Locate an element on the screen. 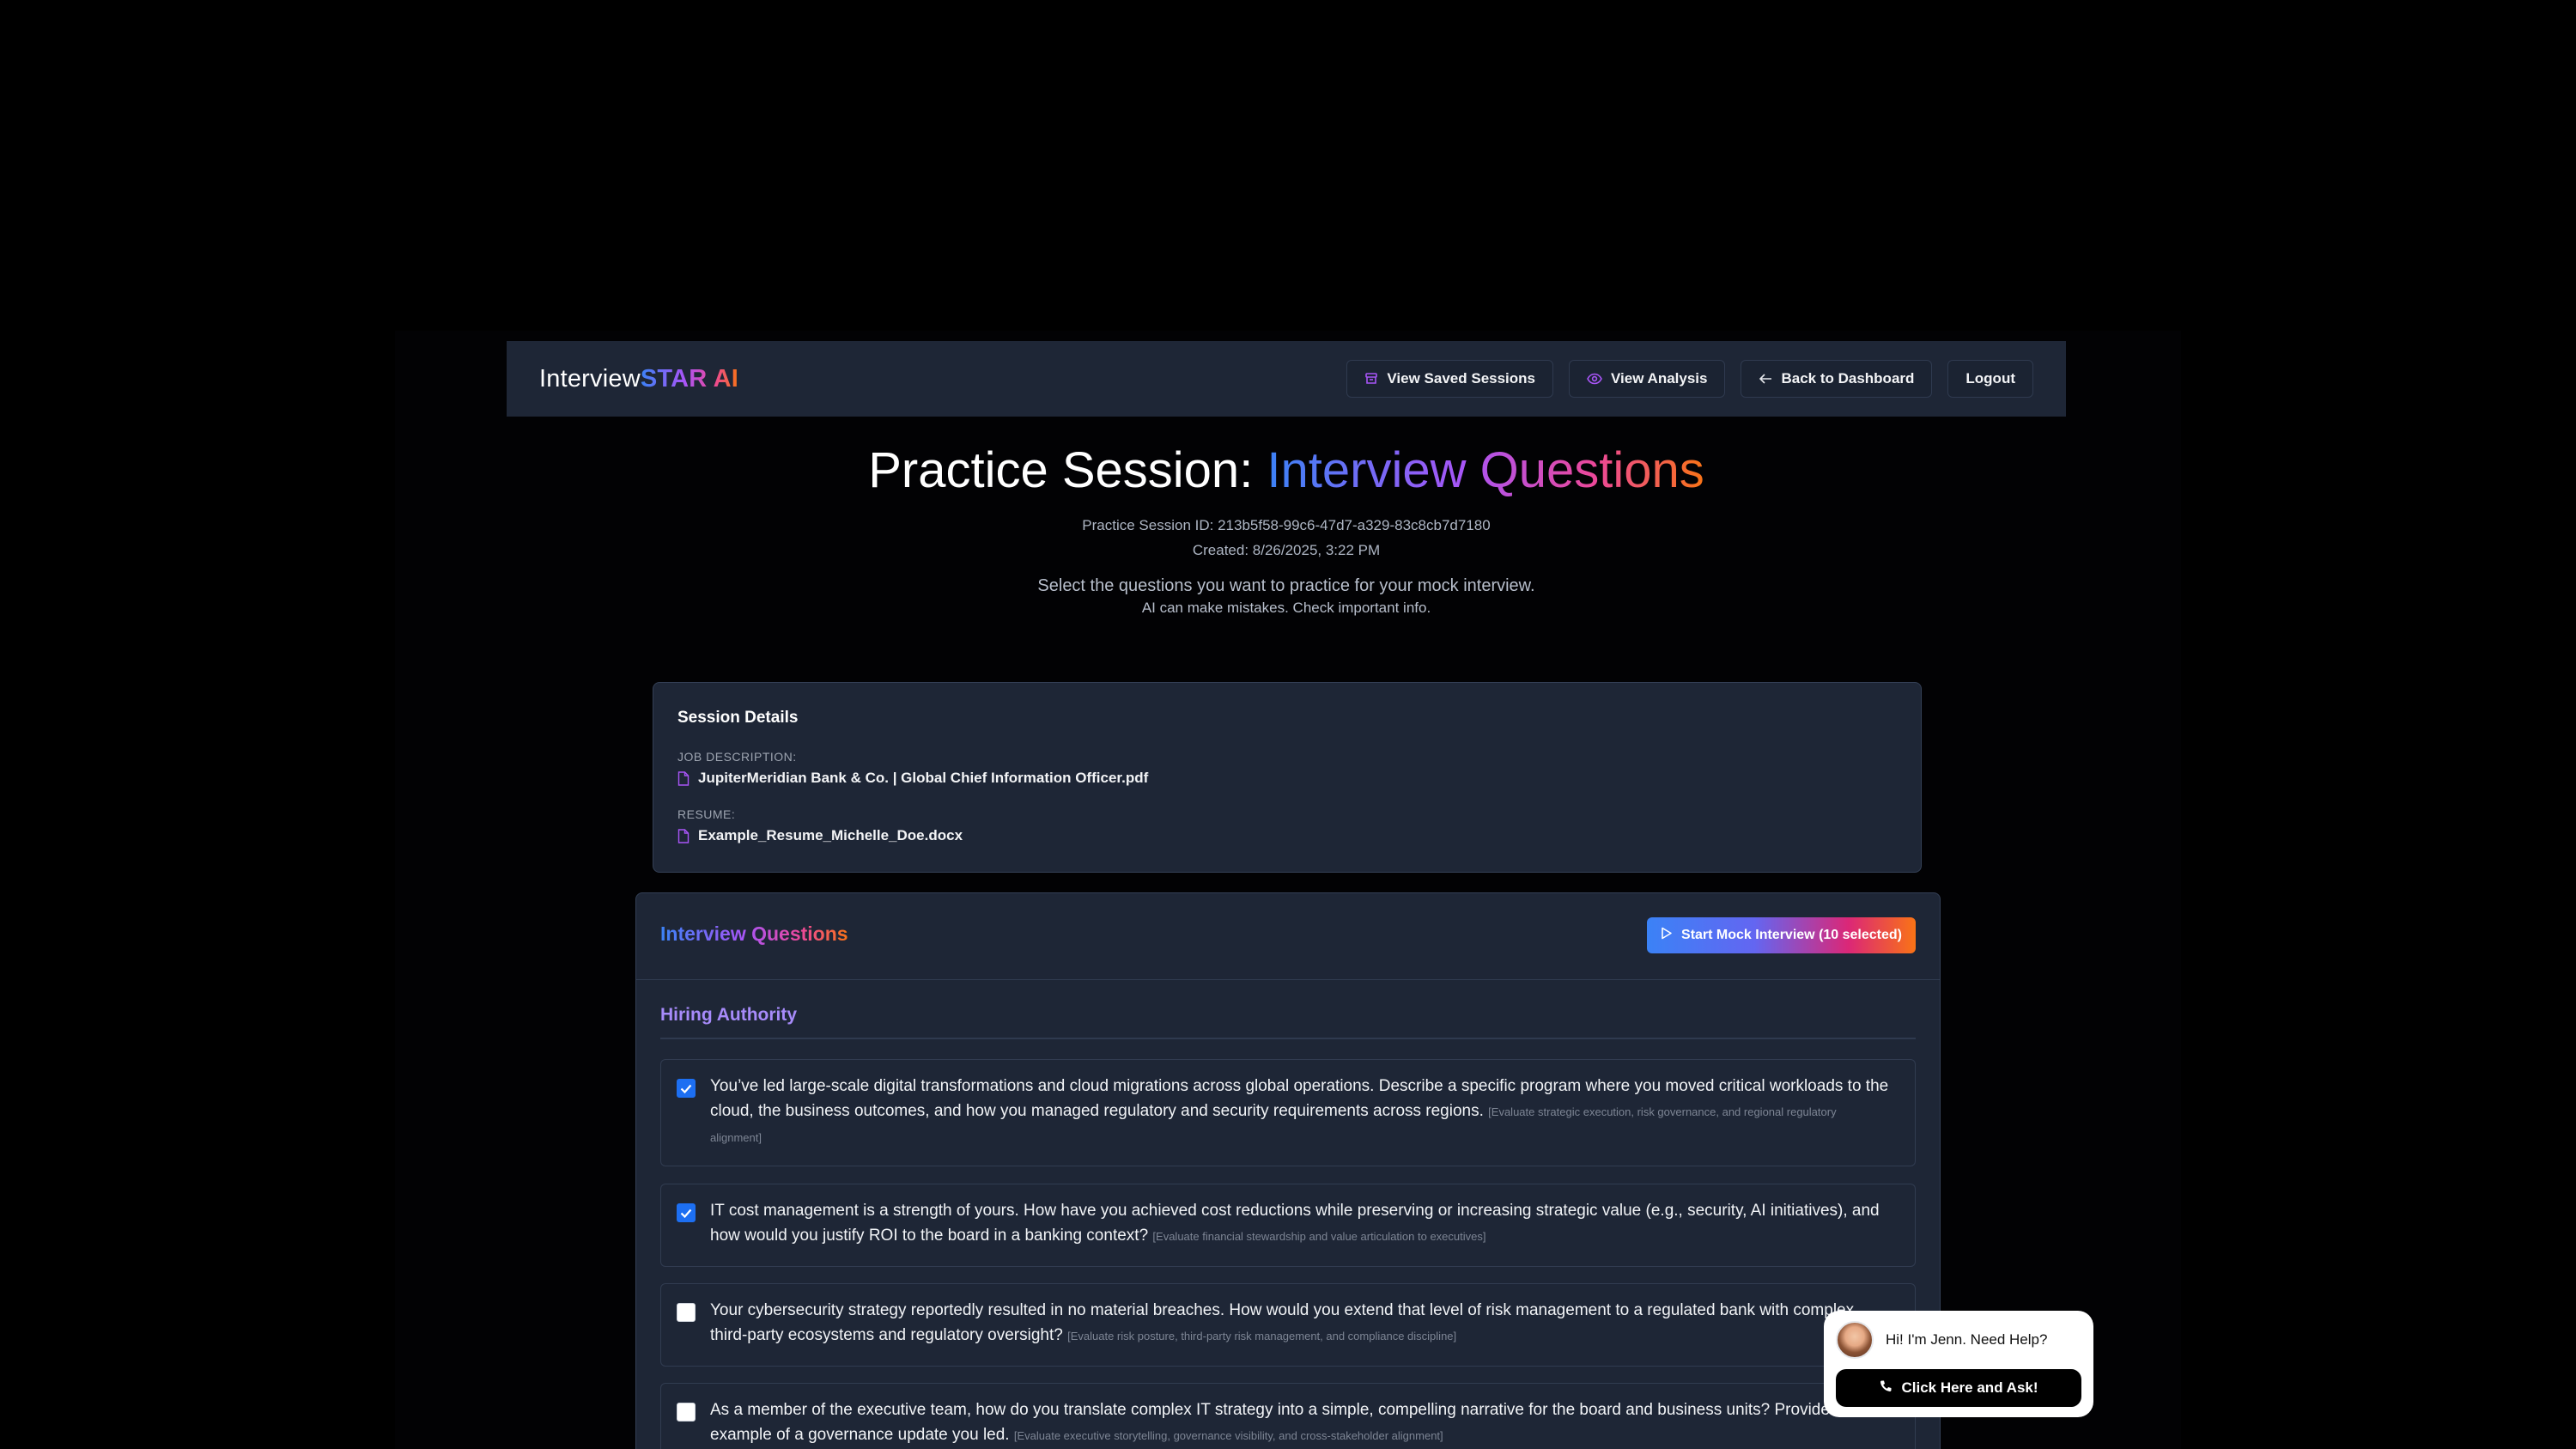 This screenshot has height=1449, width=2576. questions-panel-title: Interview Questions is located at coordinates (754, 933).